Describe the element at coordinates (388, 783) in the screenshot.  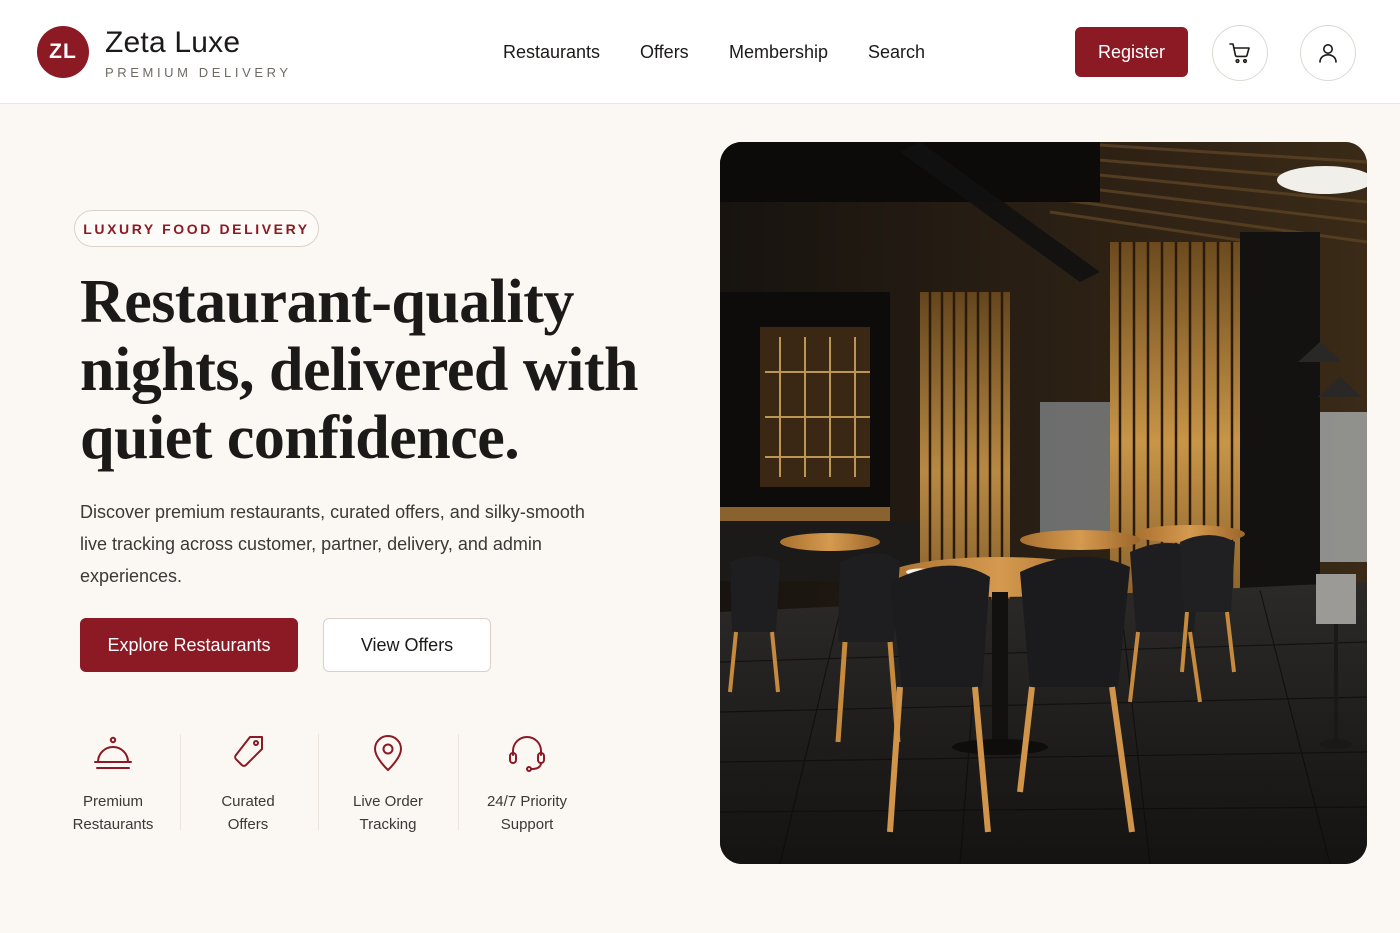
I see `feature-live-tracking: Live Order Tracking` at that location.